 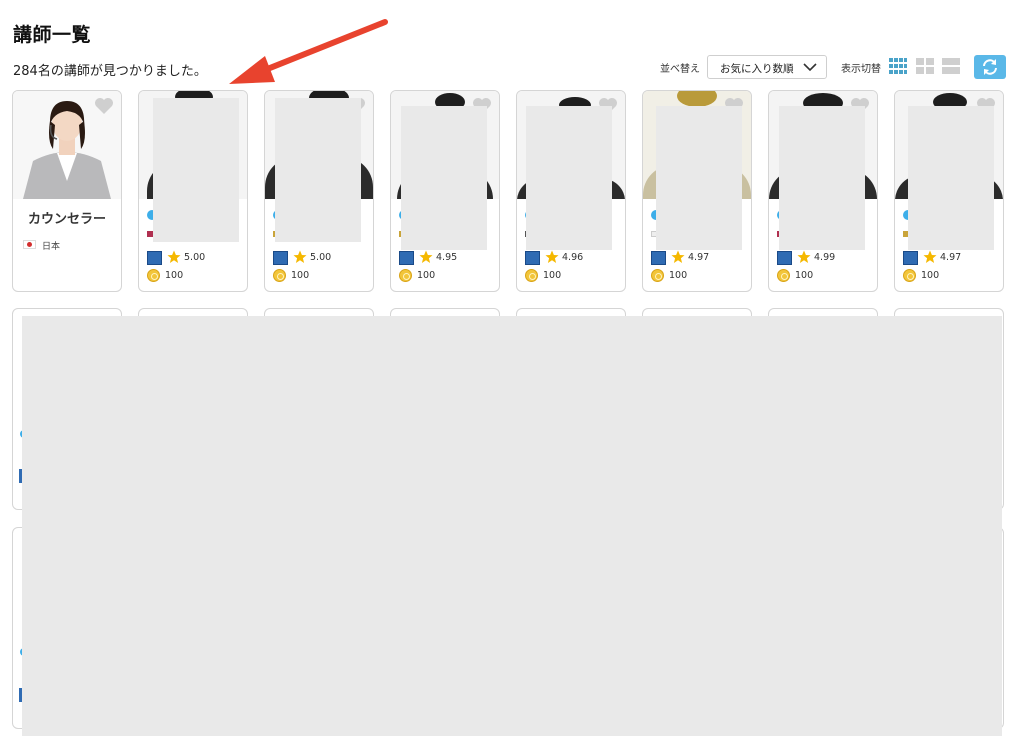 What do you see at coordinates (66, 219) in the screenshot?
I see `counselor-name: カウンセラー` at bounding box center [66, 219].